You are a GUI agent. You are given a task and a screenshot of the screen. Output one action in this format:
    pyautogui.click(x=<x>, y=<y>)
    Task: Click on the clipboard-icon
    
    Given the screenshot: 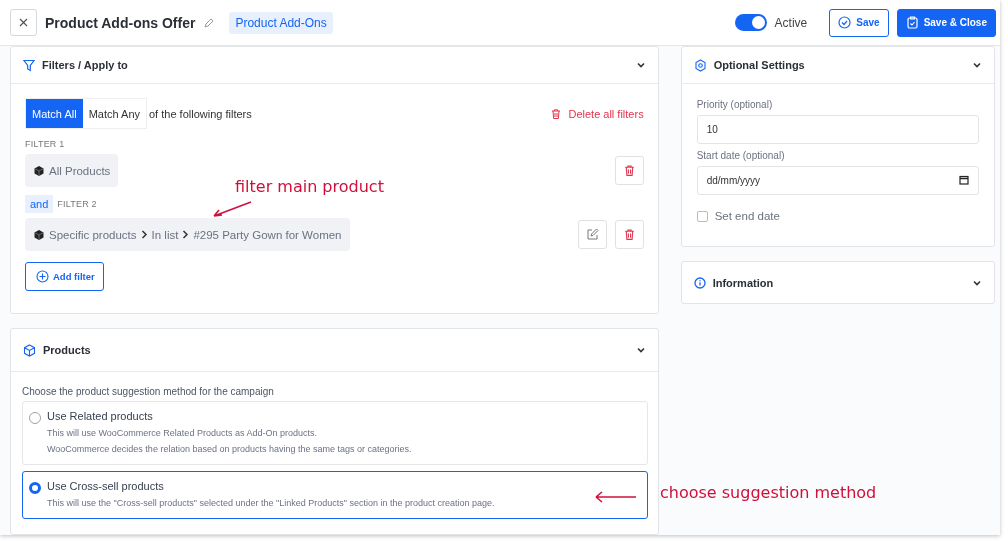 What is the action you would take?
    pyautogui.click(x=912, y=22)
    